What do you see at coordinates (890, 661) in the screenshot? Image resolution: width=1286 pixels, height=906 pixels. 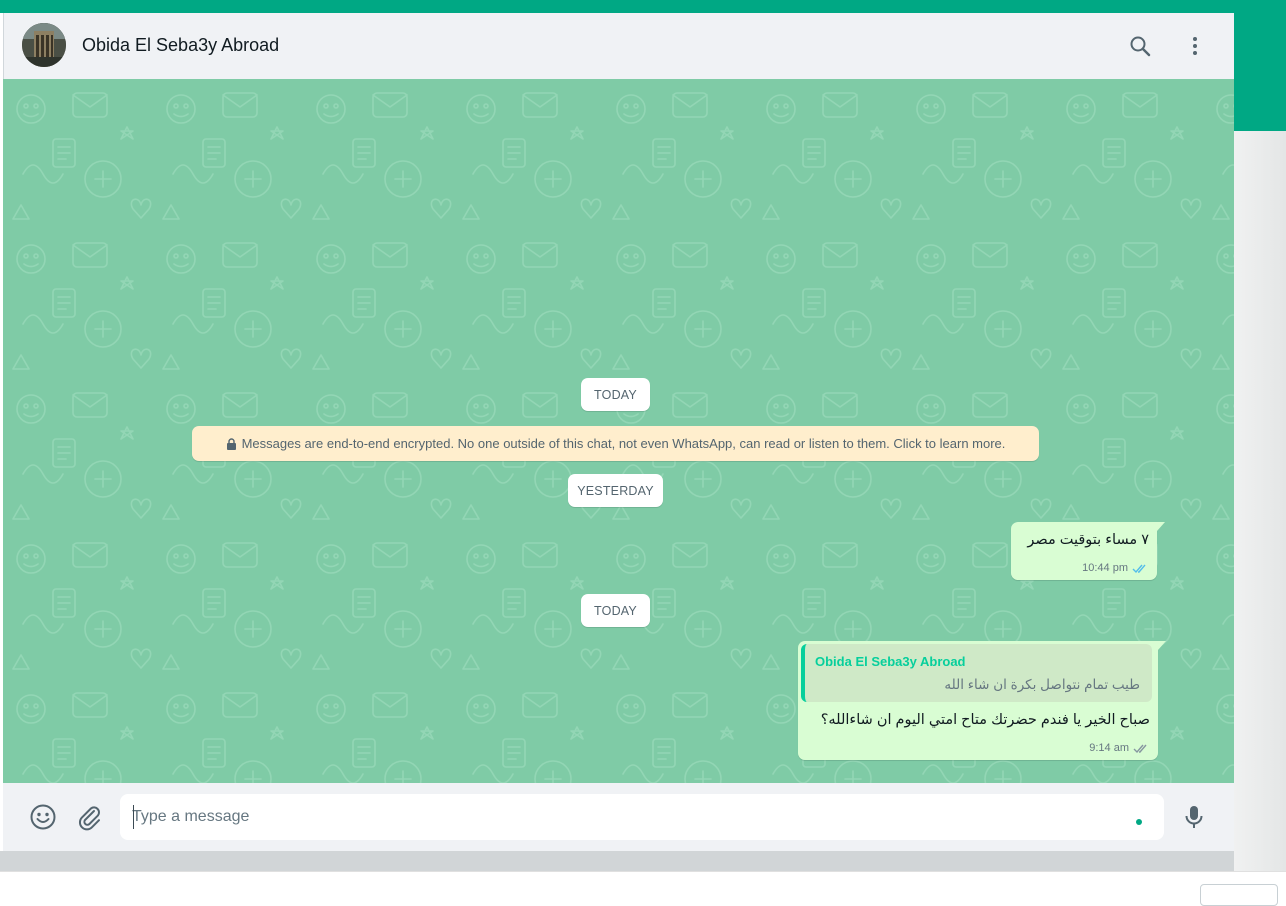 I see `quoted-author: Obida El Seba3y Abroad` at bounding box center [890, 661].